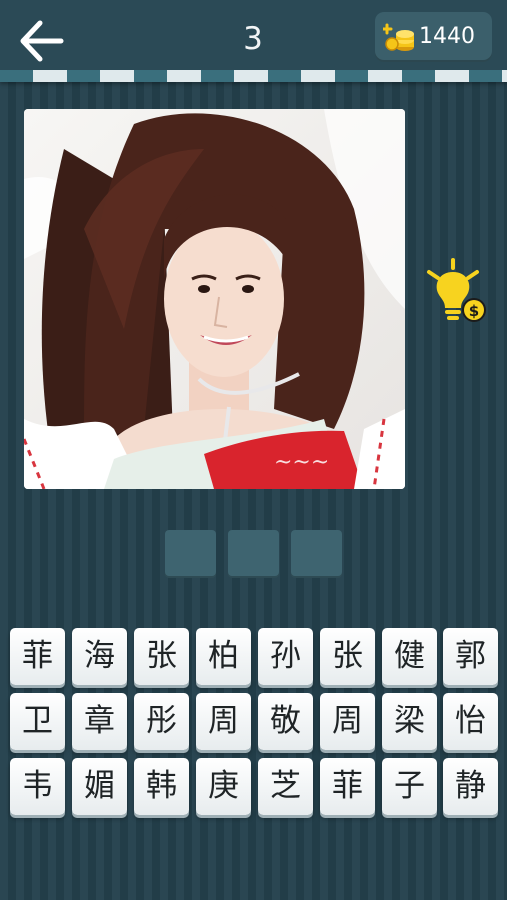 This screenshot has width=507, height=900. Describe the element at coordinates (470, 656) in the screenshot. I see `letter-tile: 郭` at that location.